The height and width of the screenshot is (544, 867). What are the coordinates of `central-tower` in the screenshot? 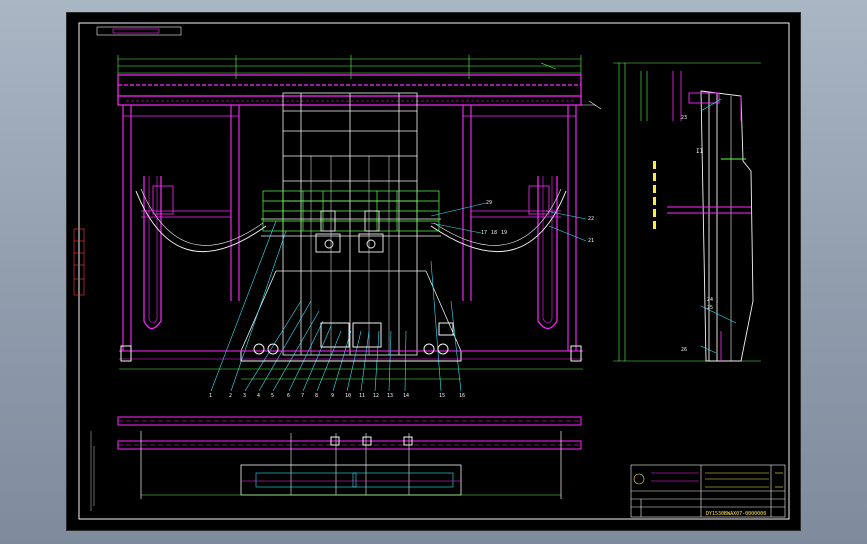 It's located at (351, 224).